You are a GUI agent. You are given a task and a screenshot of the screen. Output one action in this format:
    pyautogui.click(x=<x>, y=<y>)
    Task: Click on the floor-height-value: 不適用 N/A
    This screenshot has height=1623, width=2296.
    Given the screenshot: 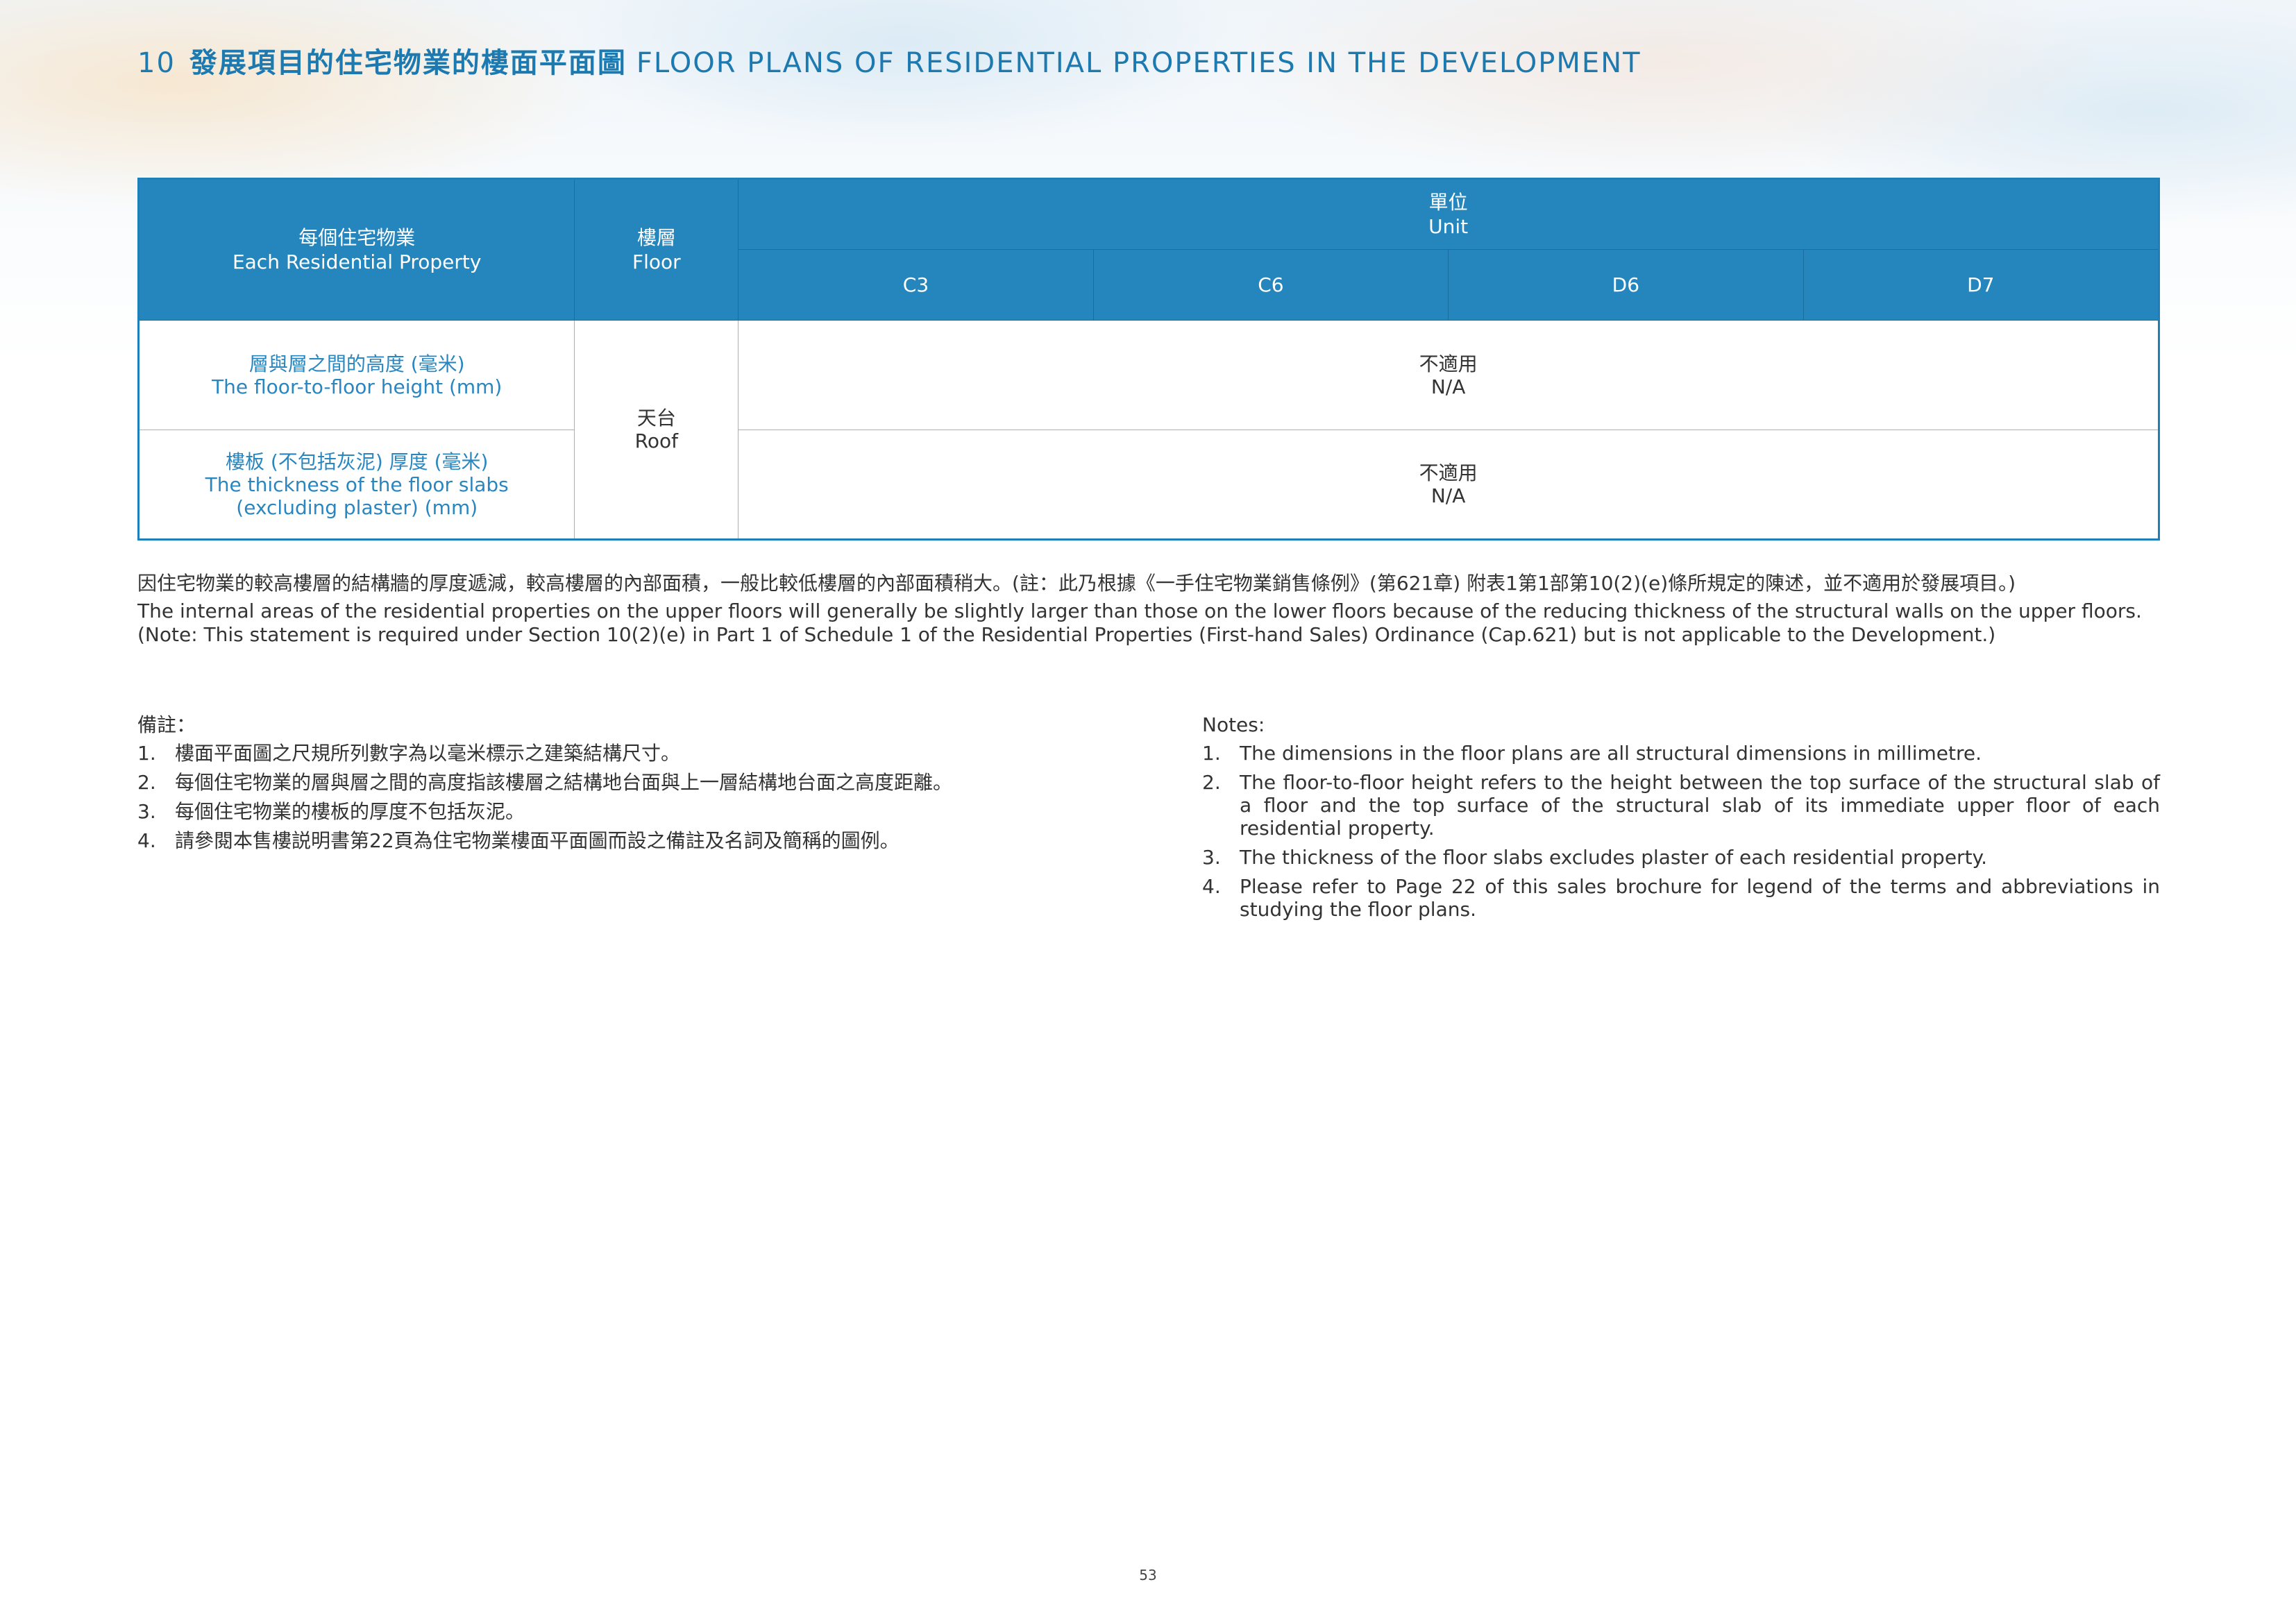 What is the action you would take?
    pyautogui.click(x=1448, y=375)
    